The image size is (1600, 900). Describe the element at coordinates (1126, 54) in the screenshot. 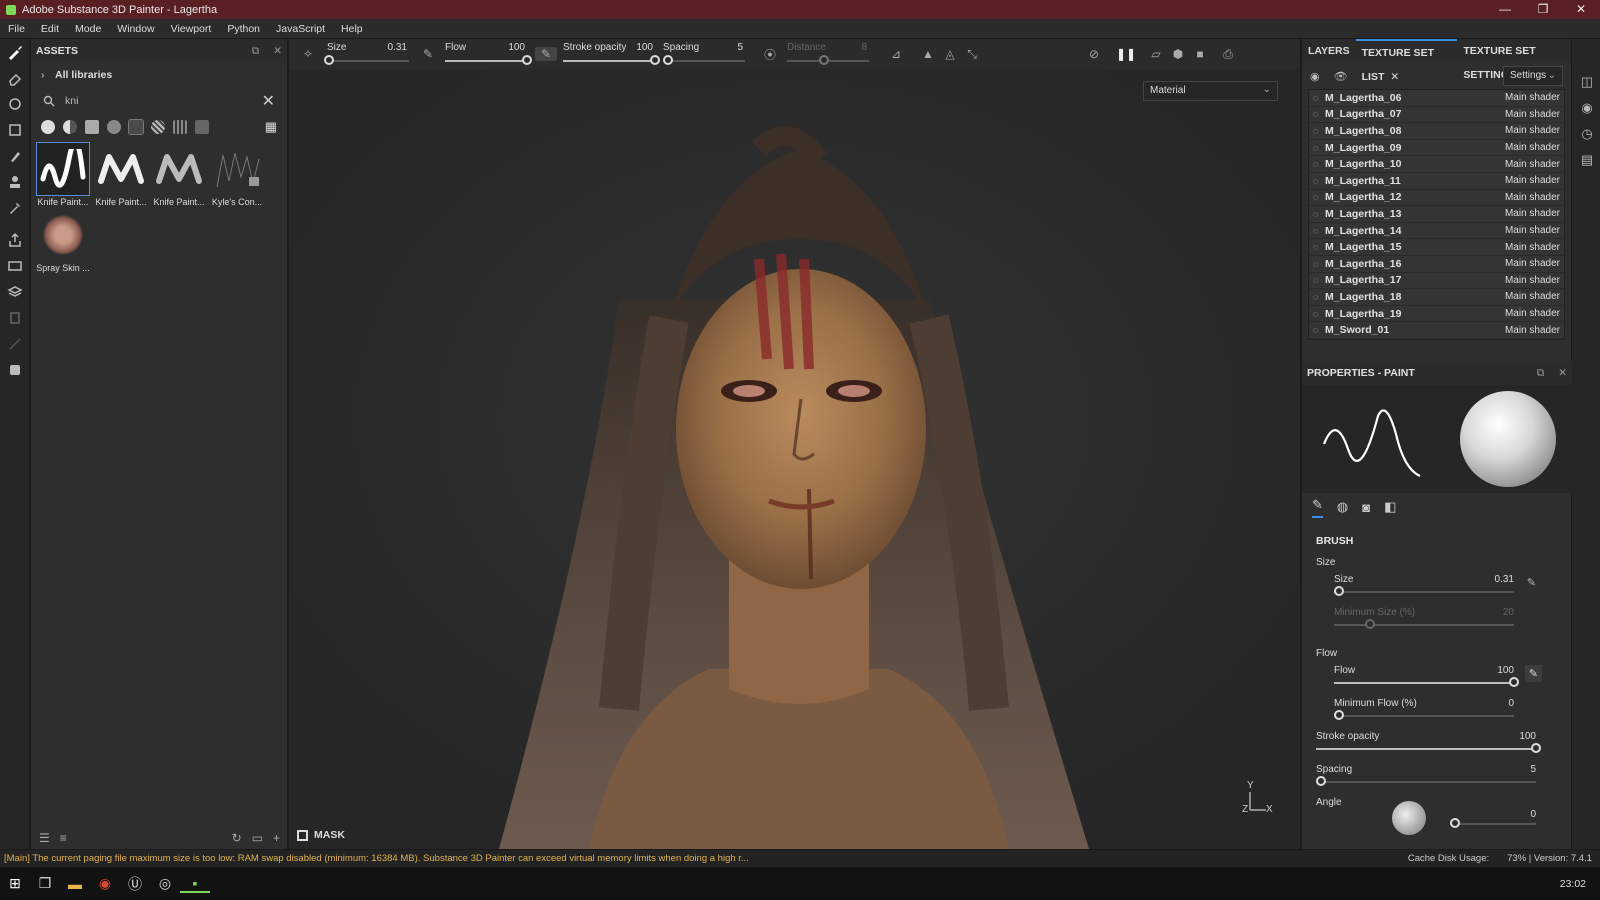

I see `pause-icon: ❚❚` at that location.